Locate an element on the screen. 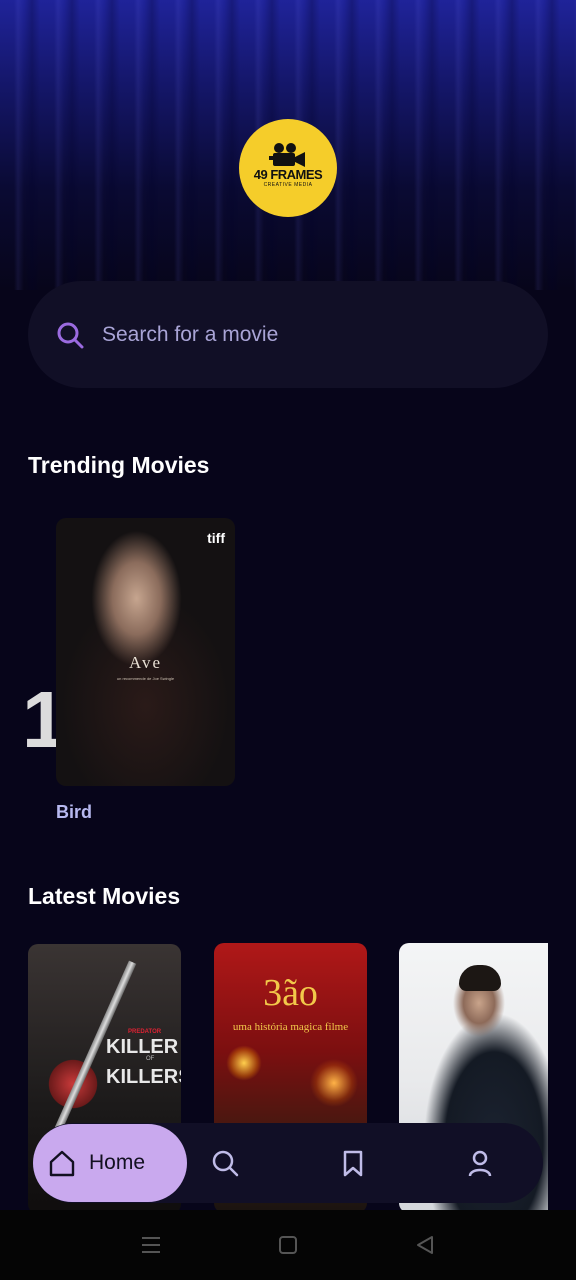  movie-camera-icon is located at coordinates (287, 155).